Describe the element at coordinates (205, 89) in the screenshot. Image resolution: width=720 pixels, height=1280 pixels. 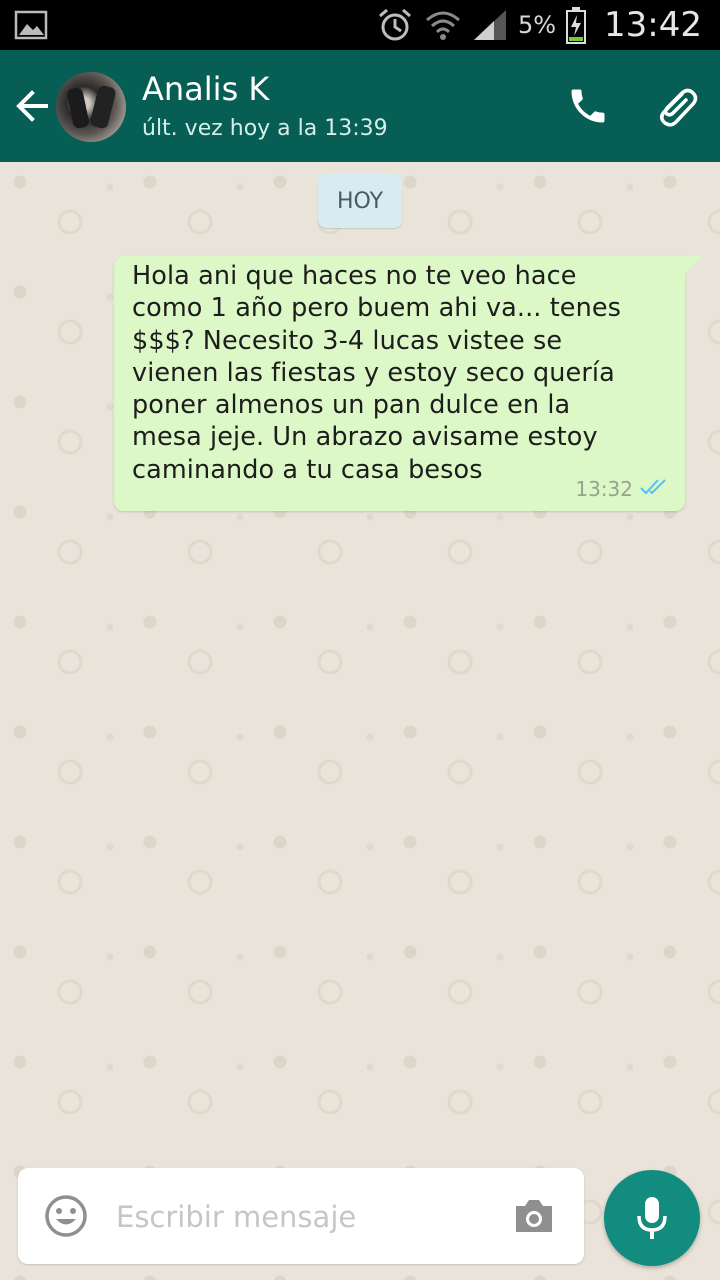
I see `contact-name: Analis K` at that location.